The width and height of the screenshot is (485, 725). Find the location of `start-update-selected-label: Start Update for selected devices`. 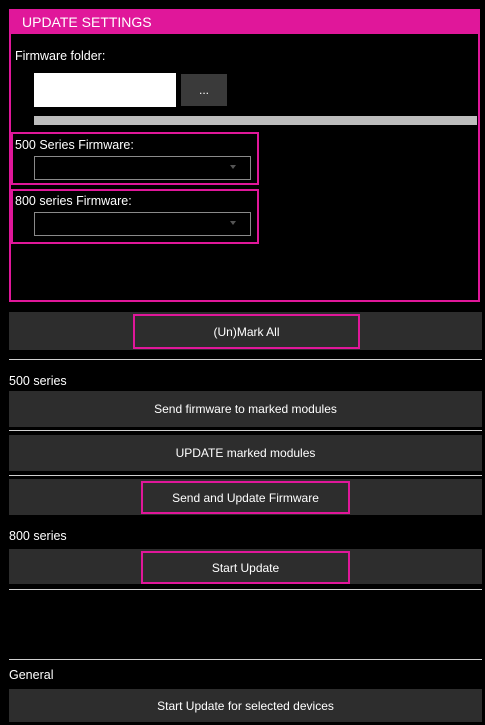

start-update-selected-label: Start Update for selected devices is located at coordinates (245, 705).